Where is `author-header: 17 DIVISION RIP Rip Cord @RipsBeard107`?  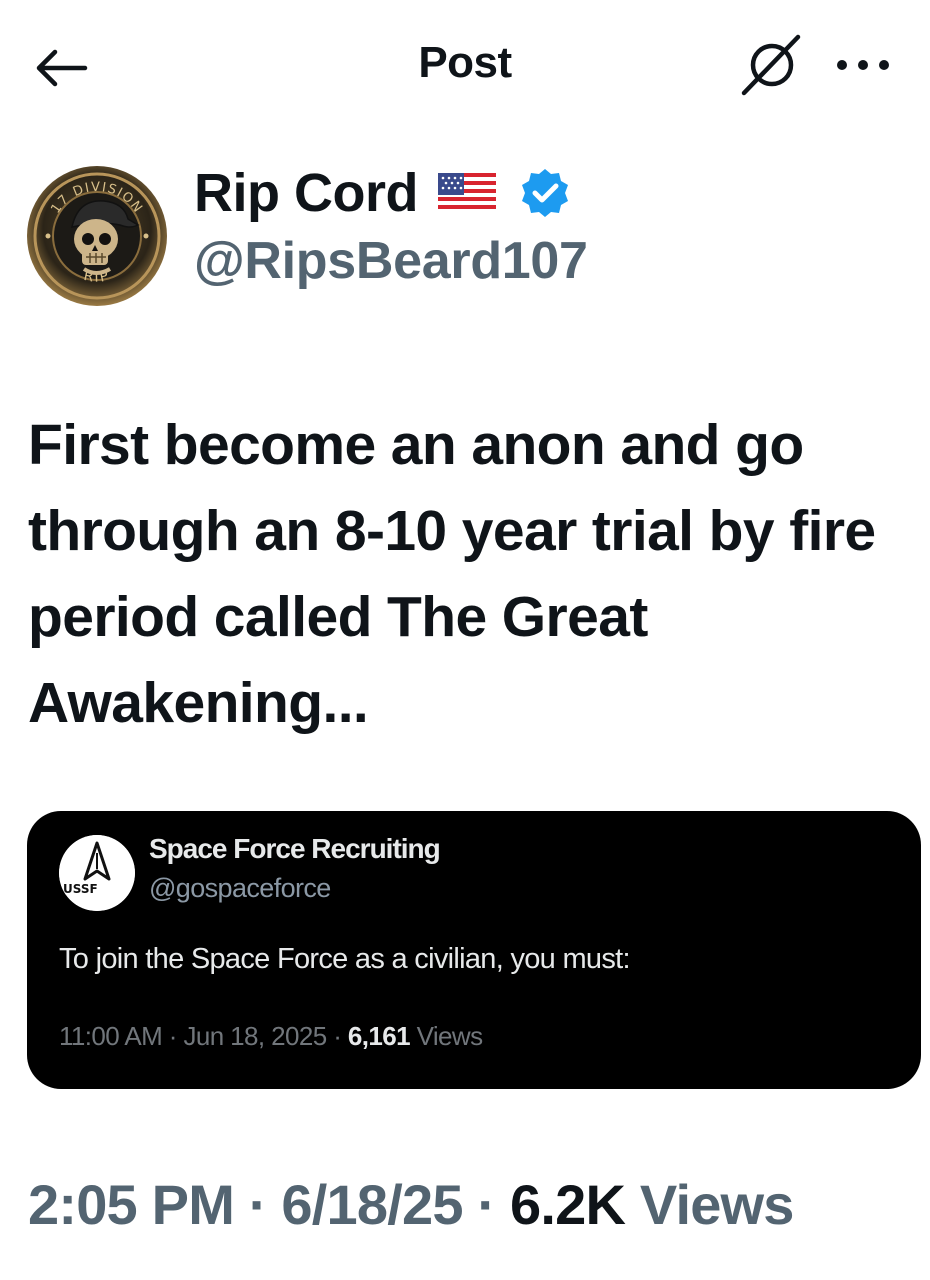
author-header: 17 DIVISION RIP Rip Cord @RipsBeard107 is located at coordinates (466, 239).